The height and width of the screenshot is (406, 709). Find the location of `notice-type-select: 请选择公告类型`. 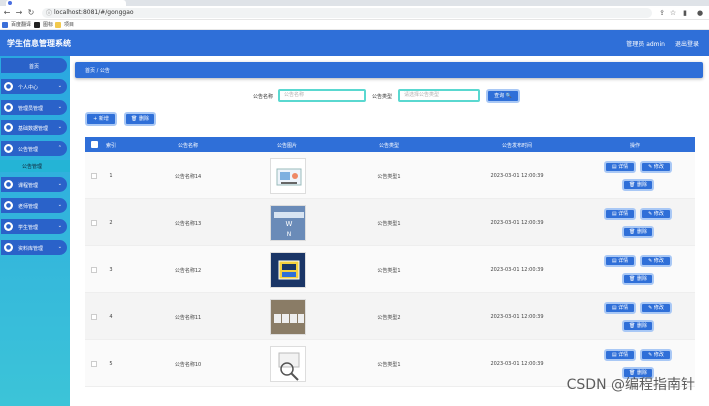

notice-type-select: 请选择公告类型 is located at coordinates (439, 95).